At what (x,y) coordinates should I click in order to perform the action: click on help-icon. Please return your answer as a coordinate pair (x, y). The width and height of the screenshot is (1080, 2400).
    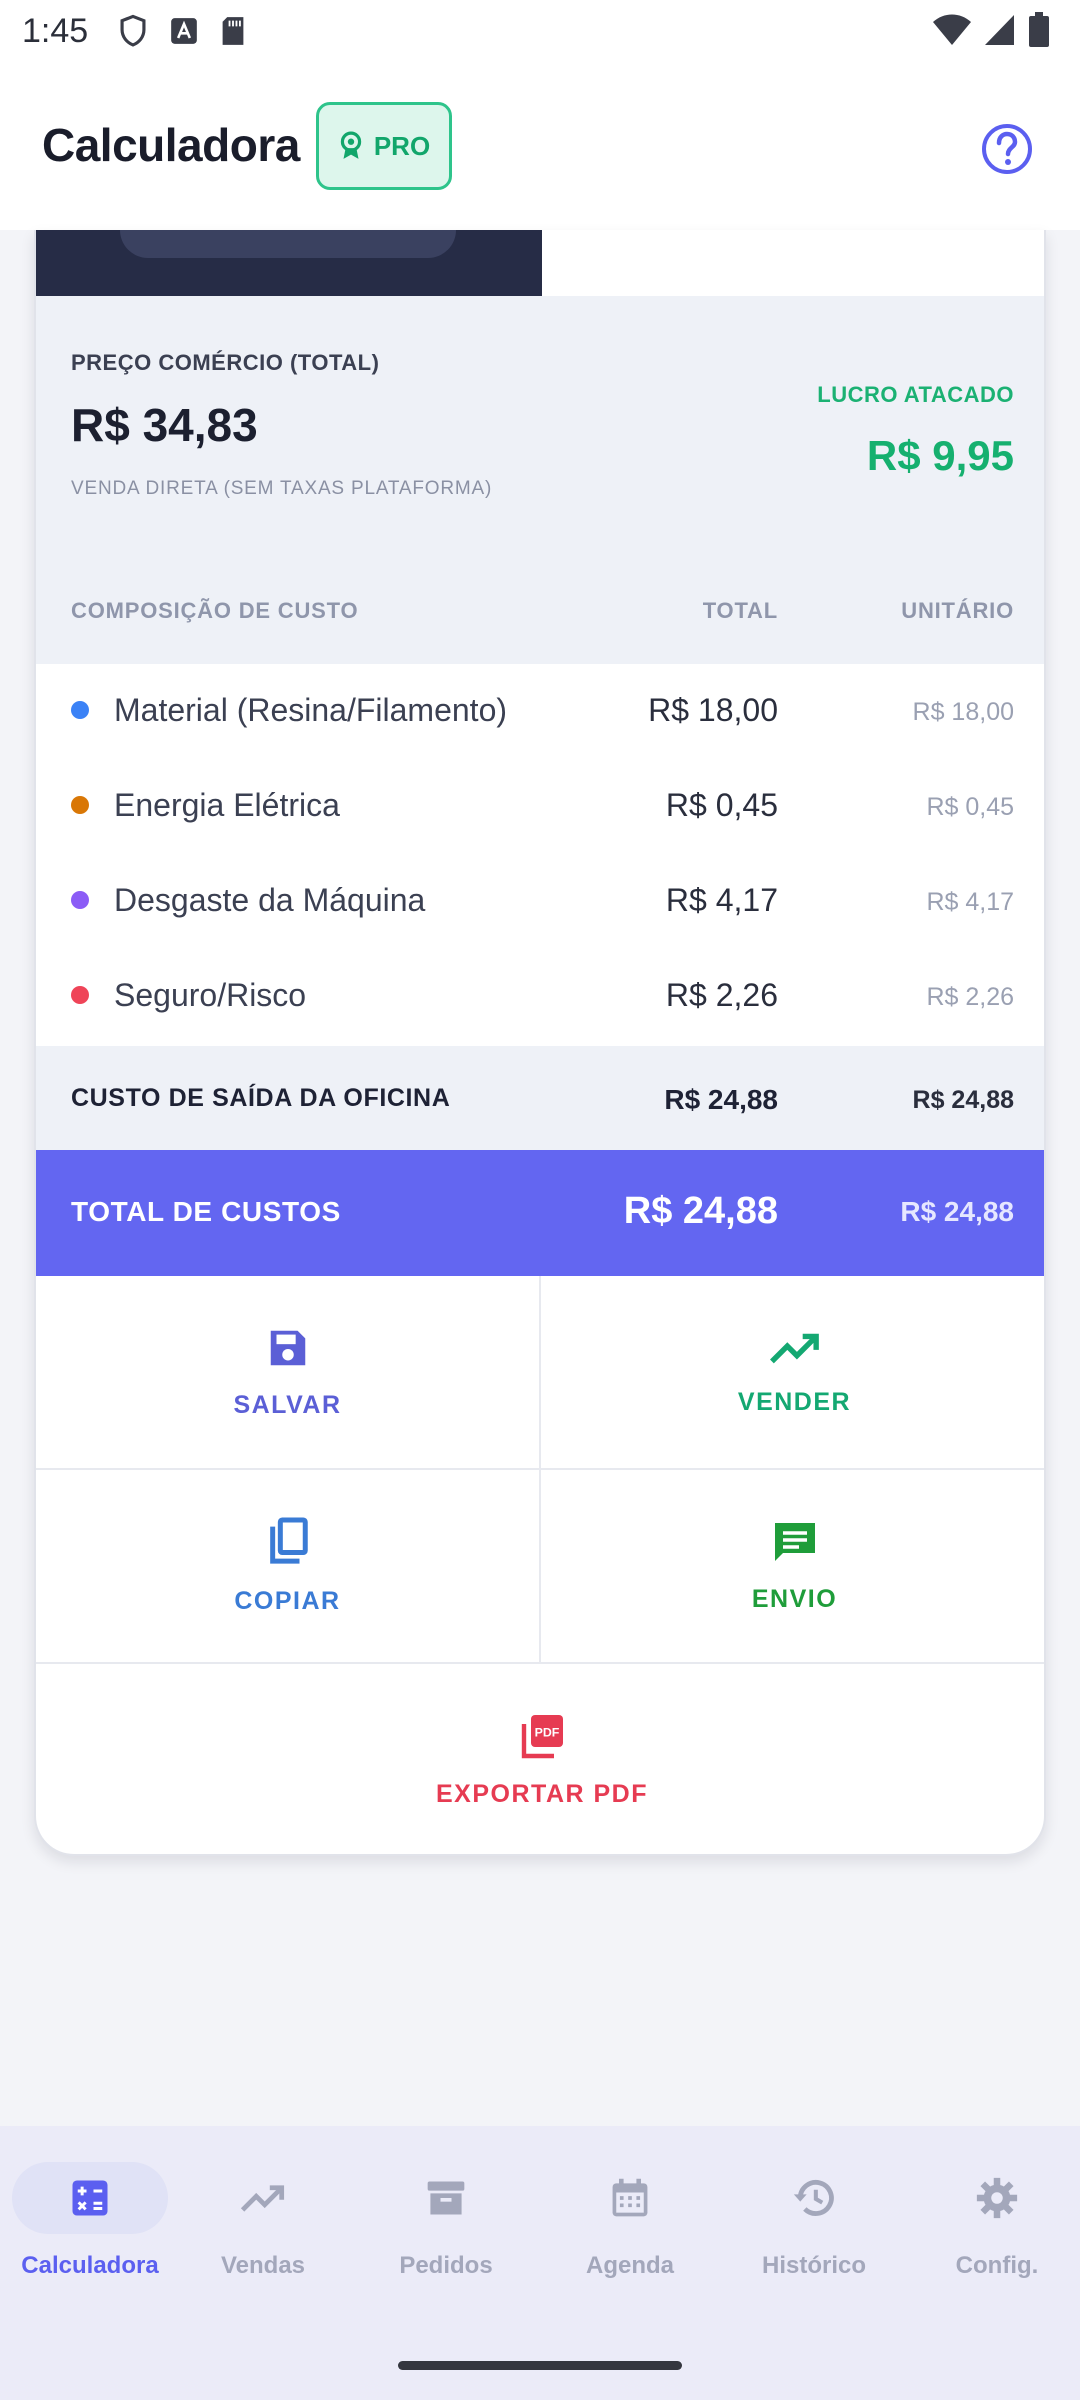
    Looking at the image, I should click on (1007, 149).